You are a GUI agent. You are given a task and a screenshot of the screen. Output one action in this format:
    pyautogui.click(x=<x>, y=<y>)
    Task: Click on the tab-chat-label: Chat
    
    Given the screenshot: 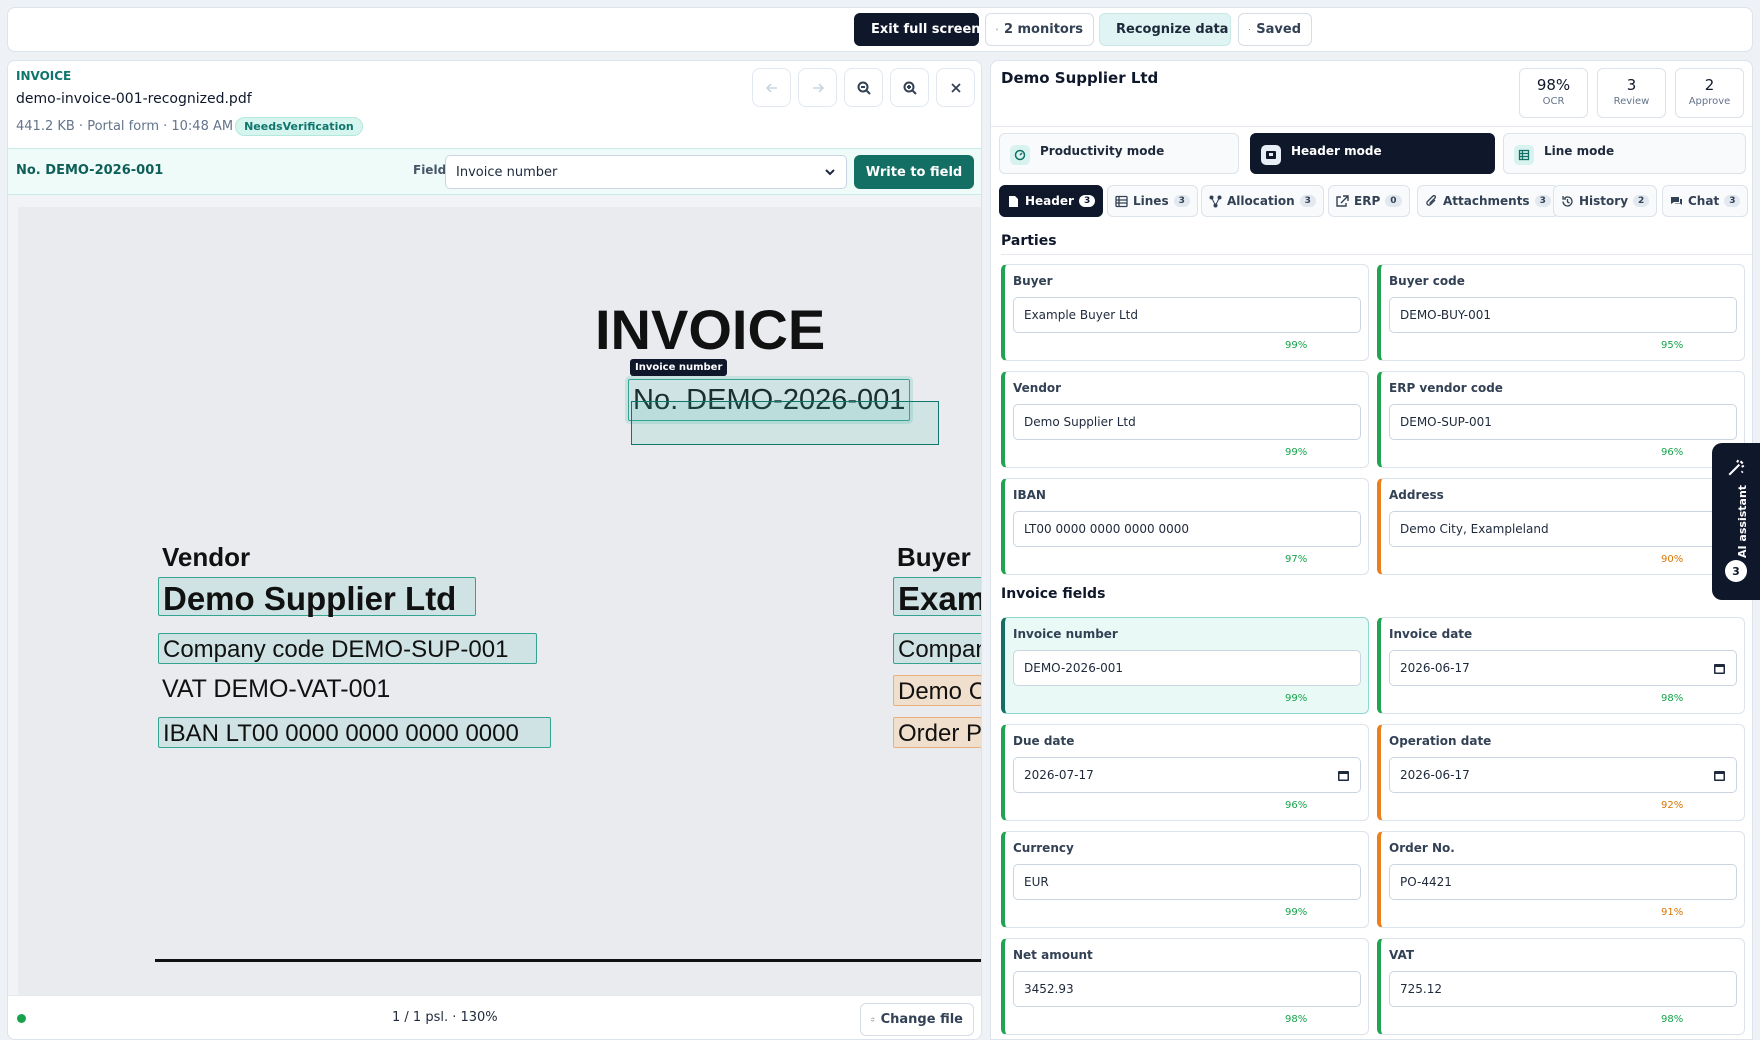 What is the action you would take?
    pyautogui.click(x=1704, y=201)
    